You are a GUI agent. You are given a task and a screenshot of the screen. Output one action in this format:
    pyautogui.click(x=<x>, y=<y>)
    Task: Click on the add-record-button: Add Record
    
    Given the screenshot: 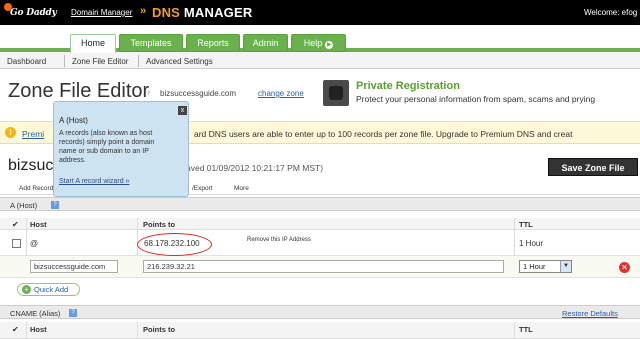 What is the action you would take?
    pyautogui.click(x=36, y=188)
    